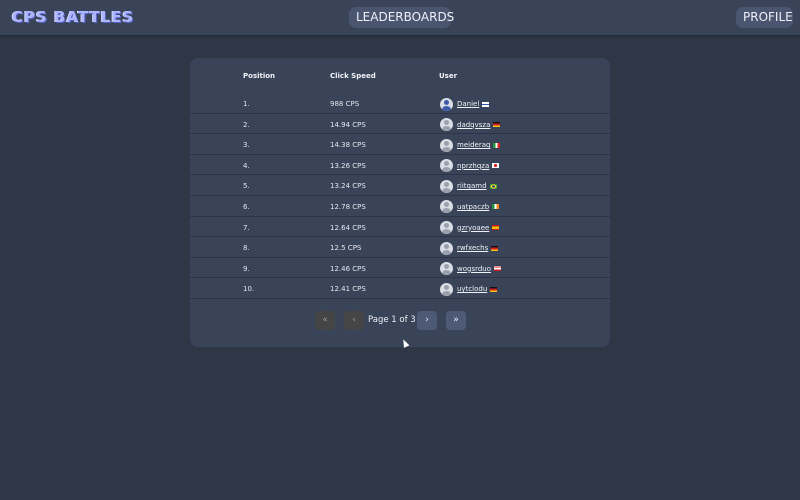 The width and height of the screenshot is (800, 500). I want to click on row-user: gzryoaee, so click(470, 228).